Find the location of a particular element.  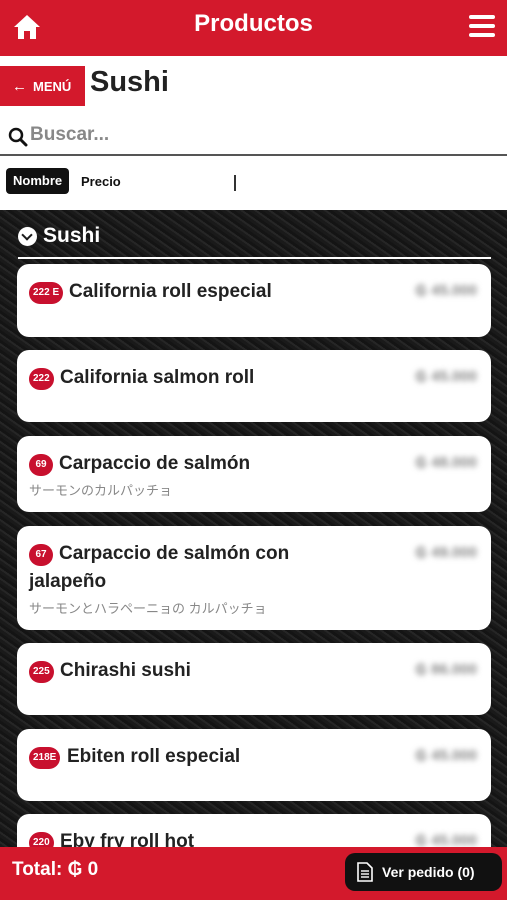

product-name: California roll especial is located at coordinates (170, 291).